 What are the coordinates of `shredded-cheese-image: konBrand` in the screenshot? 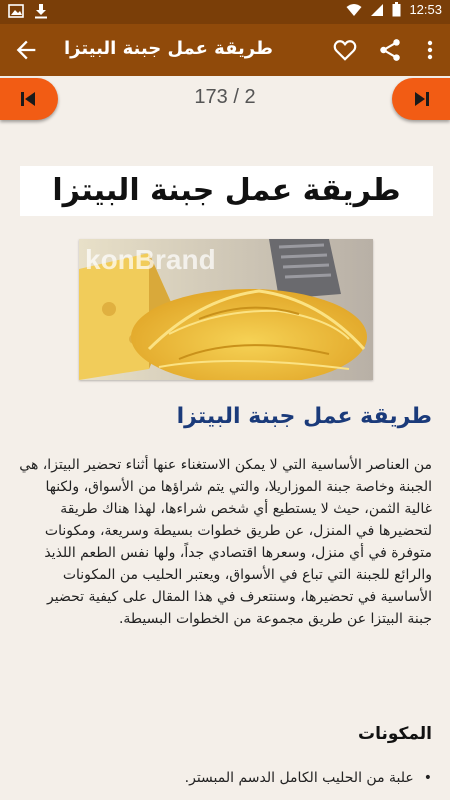 It's located at (226, 309).